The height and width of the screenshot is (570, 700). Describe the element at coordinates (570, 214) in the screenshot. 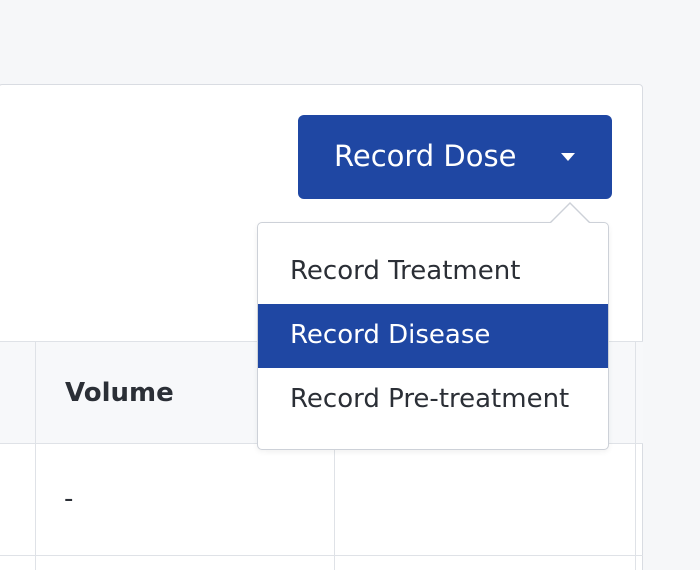

I see `dropdown-pointer-fill` at that location.